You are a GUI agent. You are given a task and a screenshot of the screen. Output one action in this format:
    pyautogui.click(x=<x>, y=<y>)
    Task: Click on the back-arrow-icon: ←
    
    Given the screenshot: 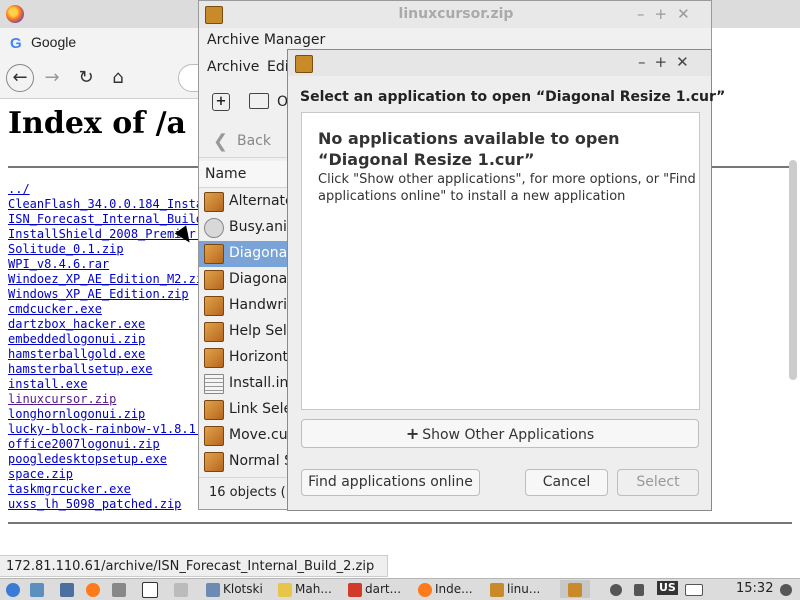 What is the action you would take?
    pyautogui.click(x=20, y=78)
    